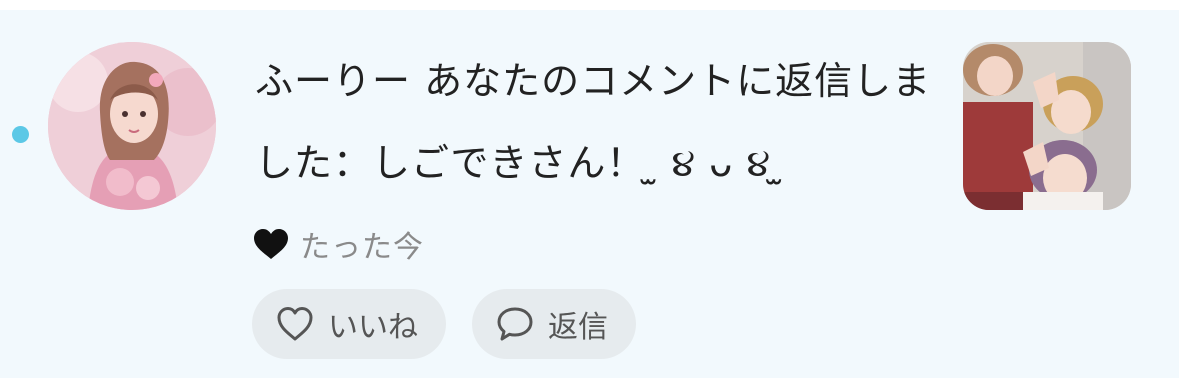 The width and height of the screenshot is (1179, 378). What do you see at coordinates (373, 327) in the screenshot?
I see `like-label: いいね` at bounding box center [373, 327].